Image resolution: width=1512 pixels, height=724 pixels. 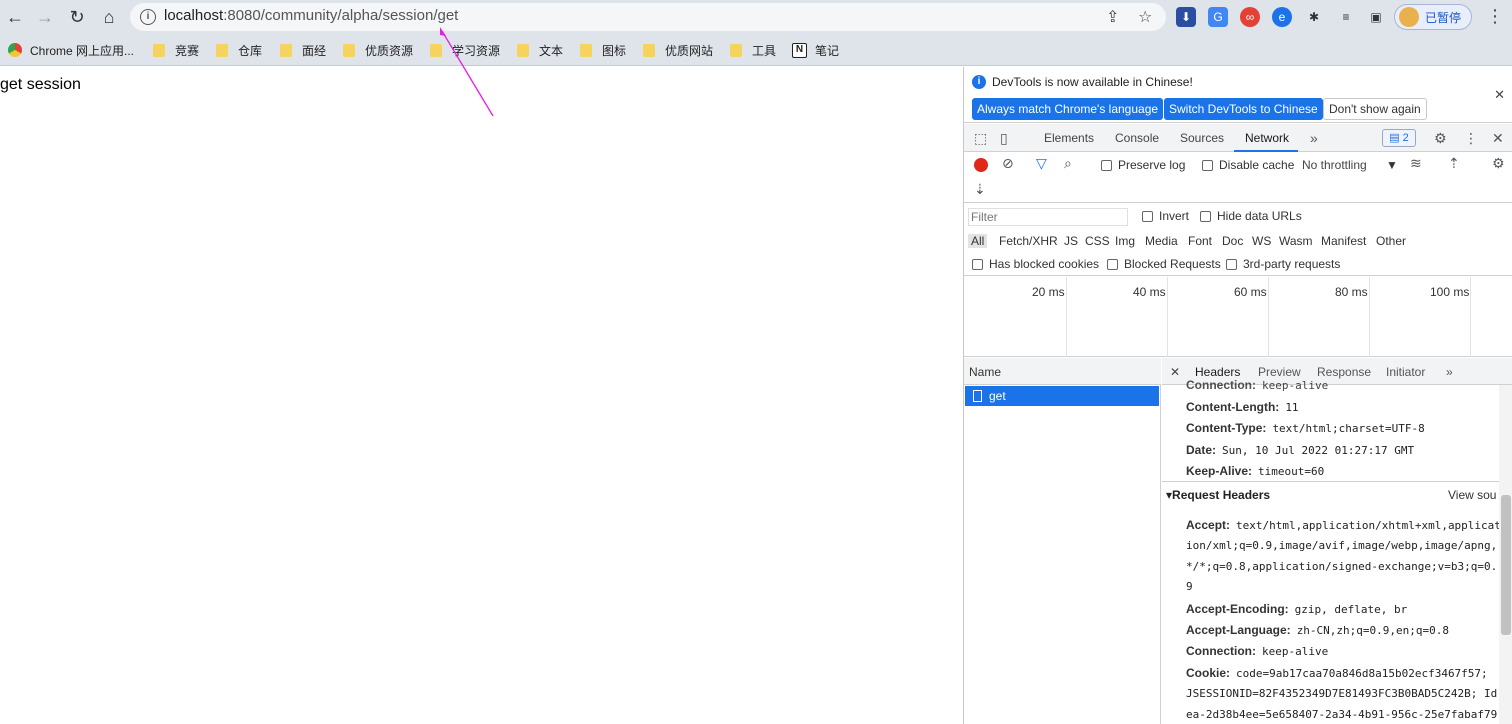 What do you see at coordinates (378, 50) in the screenshot?
I see `bookmark-folder: 优质资源` at bounding box center [378, 50].